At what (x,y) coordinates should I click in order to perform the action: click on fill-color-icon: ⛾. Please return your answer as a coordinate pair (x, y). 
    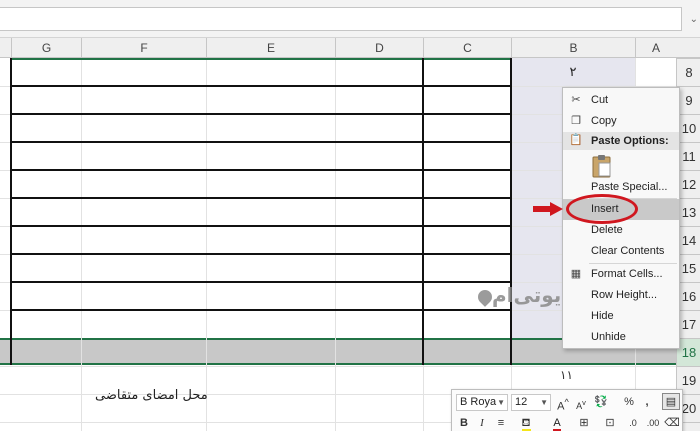
    Looking at the image, I should click on (526, 423).